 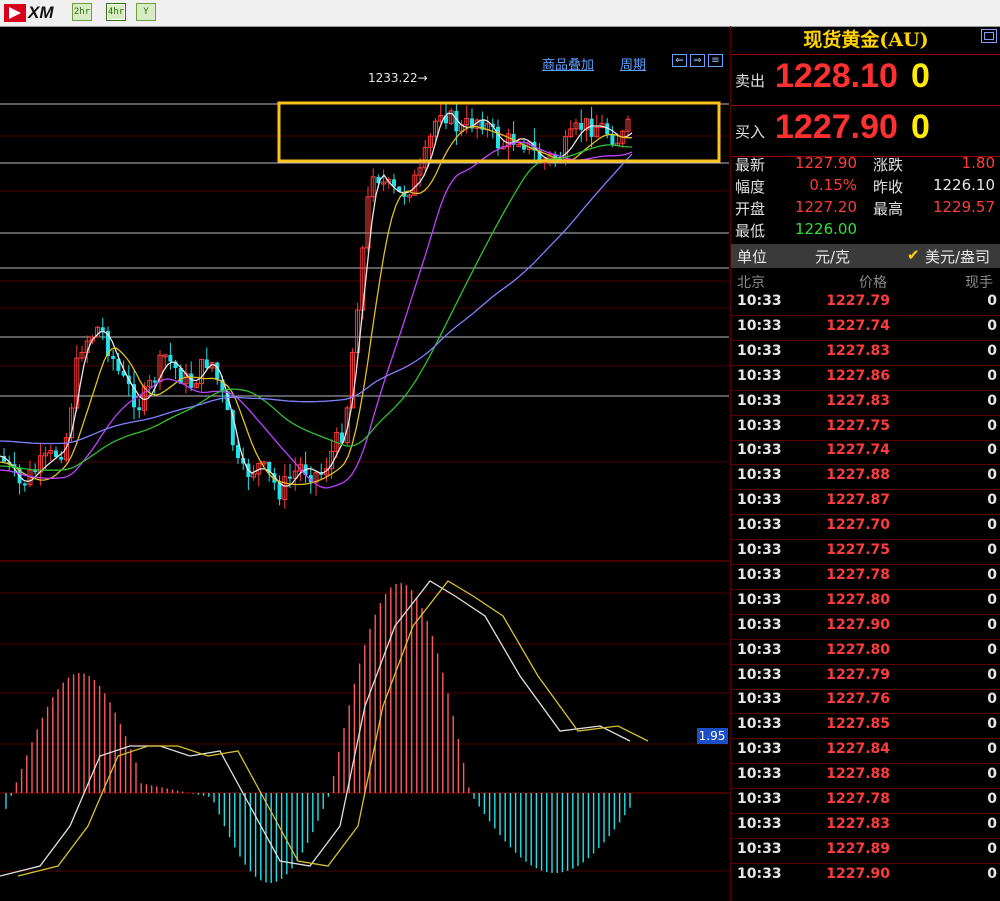 I want to click on tick-row: 10:33 1227.75 0, so click(x=865, y=430).